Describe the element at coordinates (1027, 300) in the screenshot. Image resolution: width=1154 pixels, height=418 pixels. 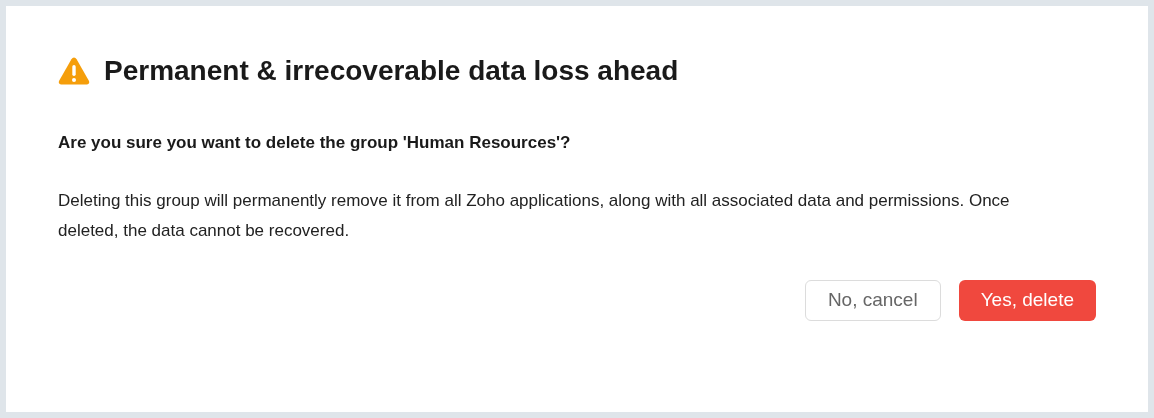
I see `delete-button: Yes, delete` at that location.